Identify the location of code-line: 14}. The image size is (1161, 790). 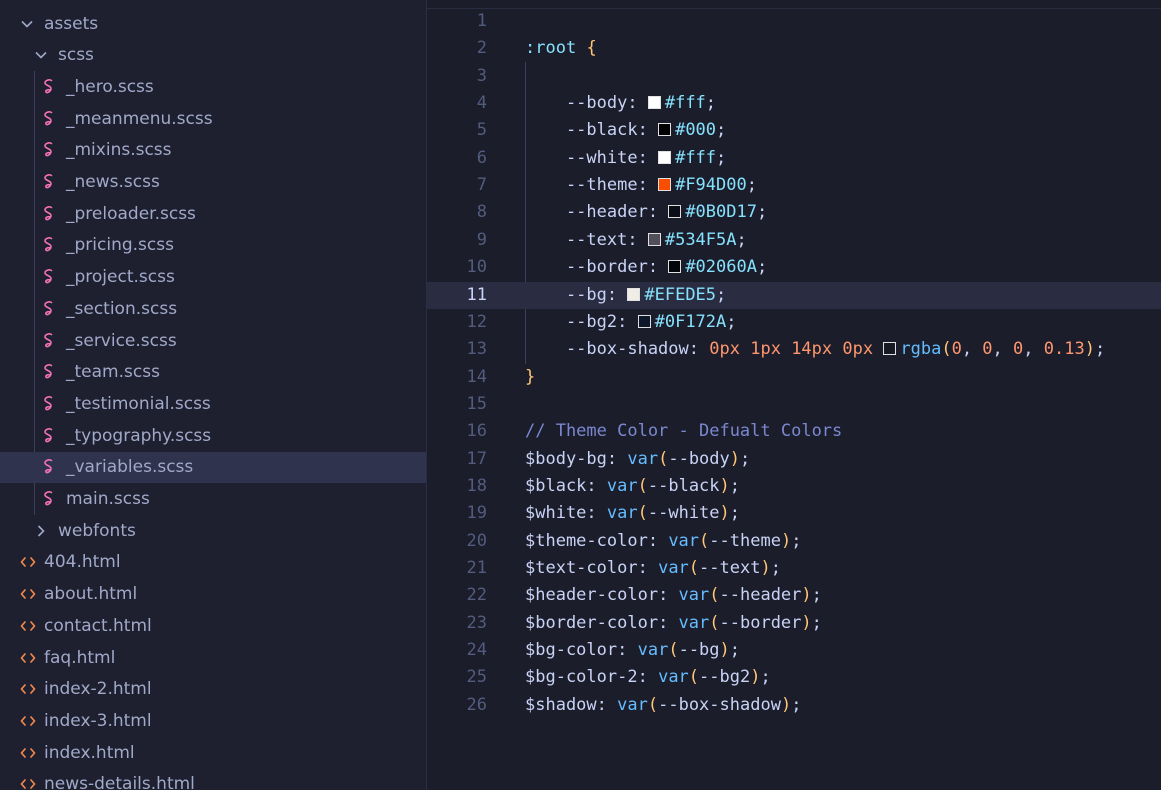
(794, 377).